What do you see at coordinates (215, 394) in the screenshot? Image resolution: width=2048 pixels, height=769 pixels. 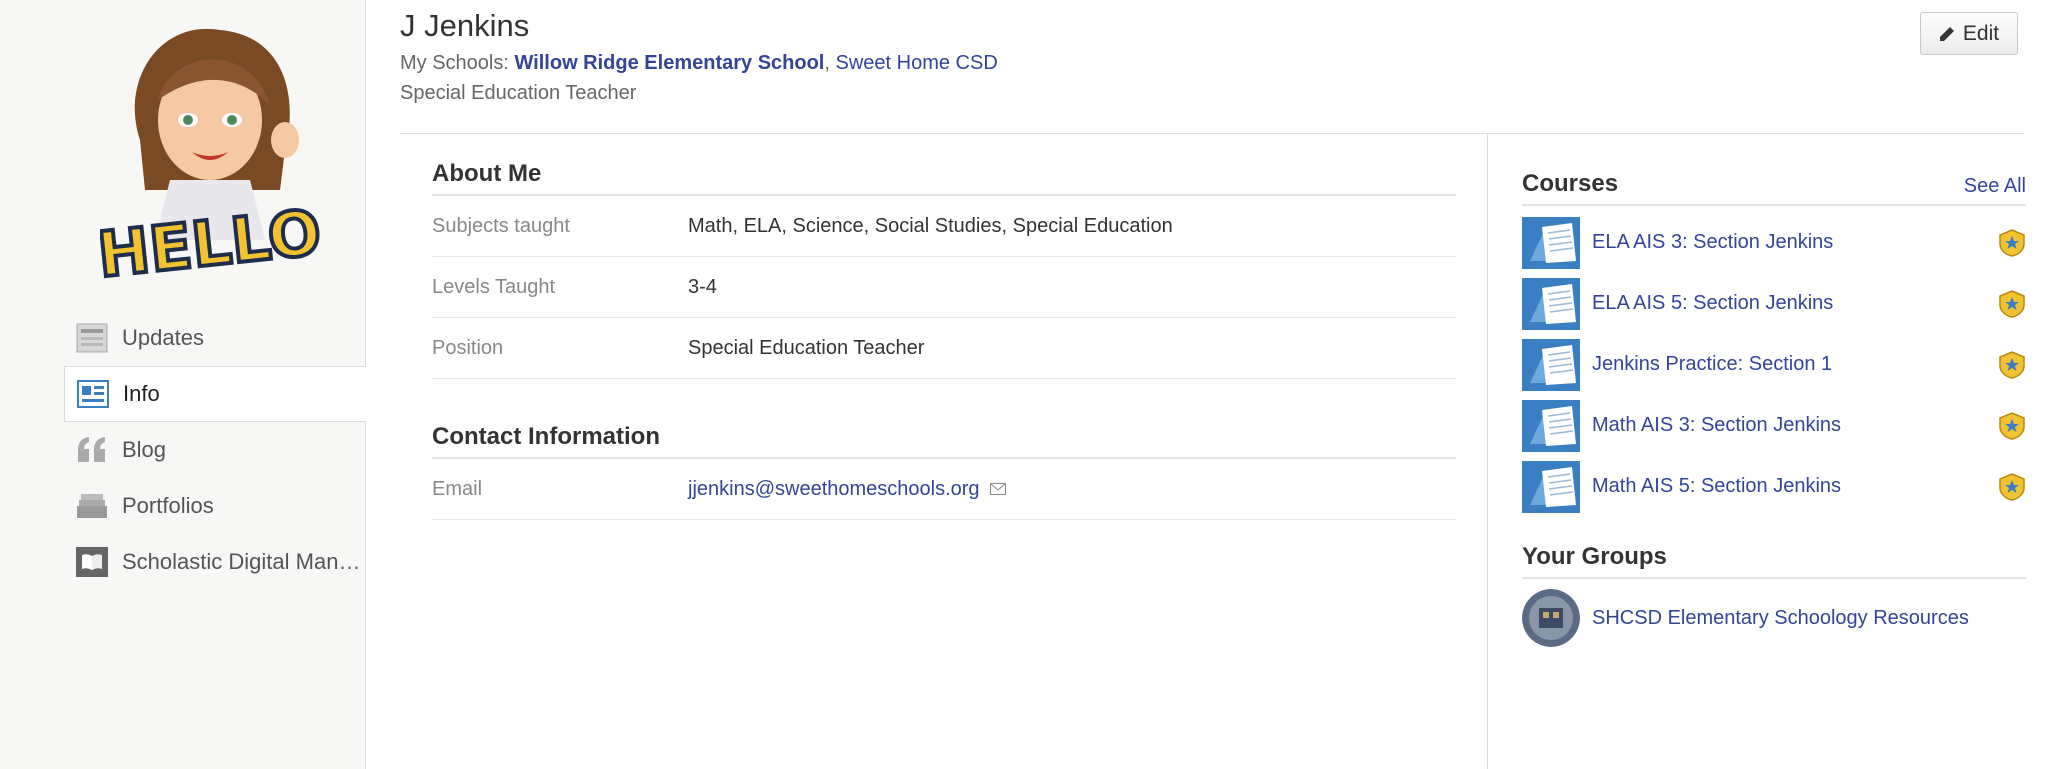 I see `sidebar-item-info: Info` at bounding box center [215, 394].